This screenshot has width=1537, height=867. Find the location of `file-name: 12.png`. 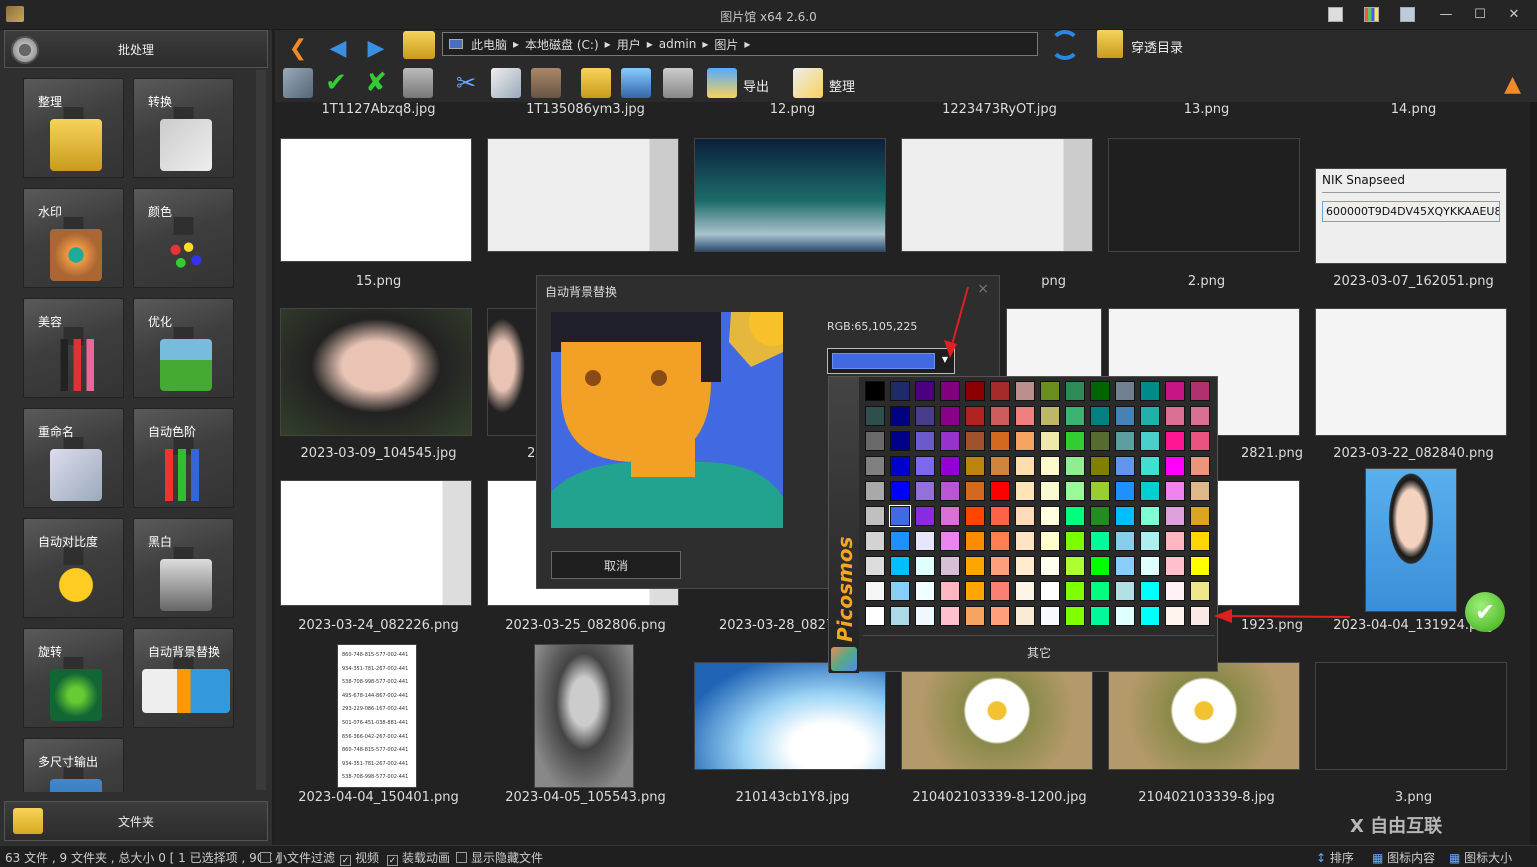

file-name: 12.png is located at coordinates (792, 109).